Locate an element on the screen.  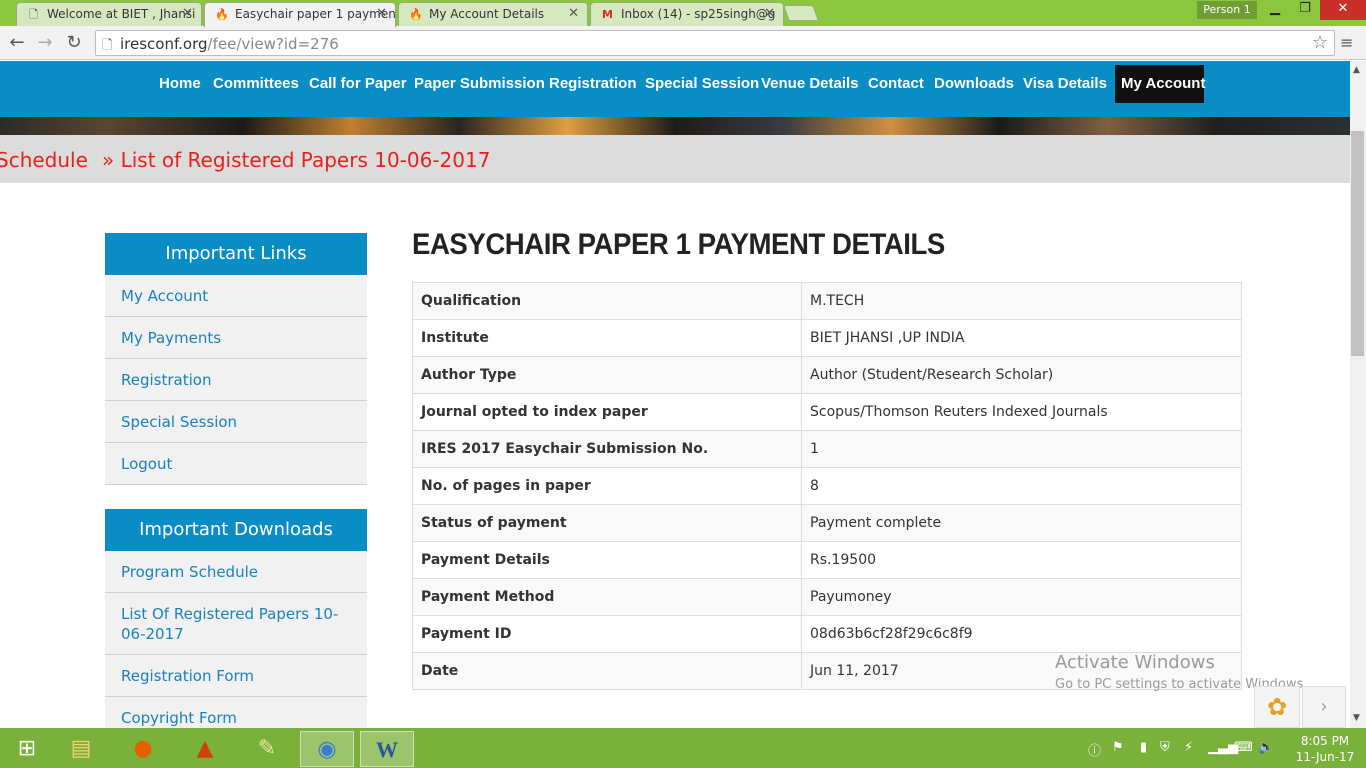
nav-special-session: Special Session is located at coordinates (702, 84).